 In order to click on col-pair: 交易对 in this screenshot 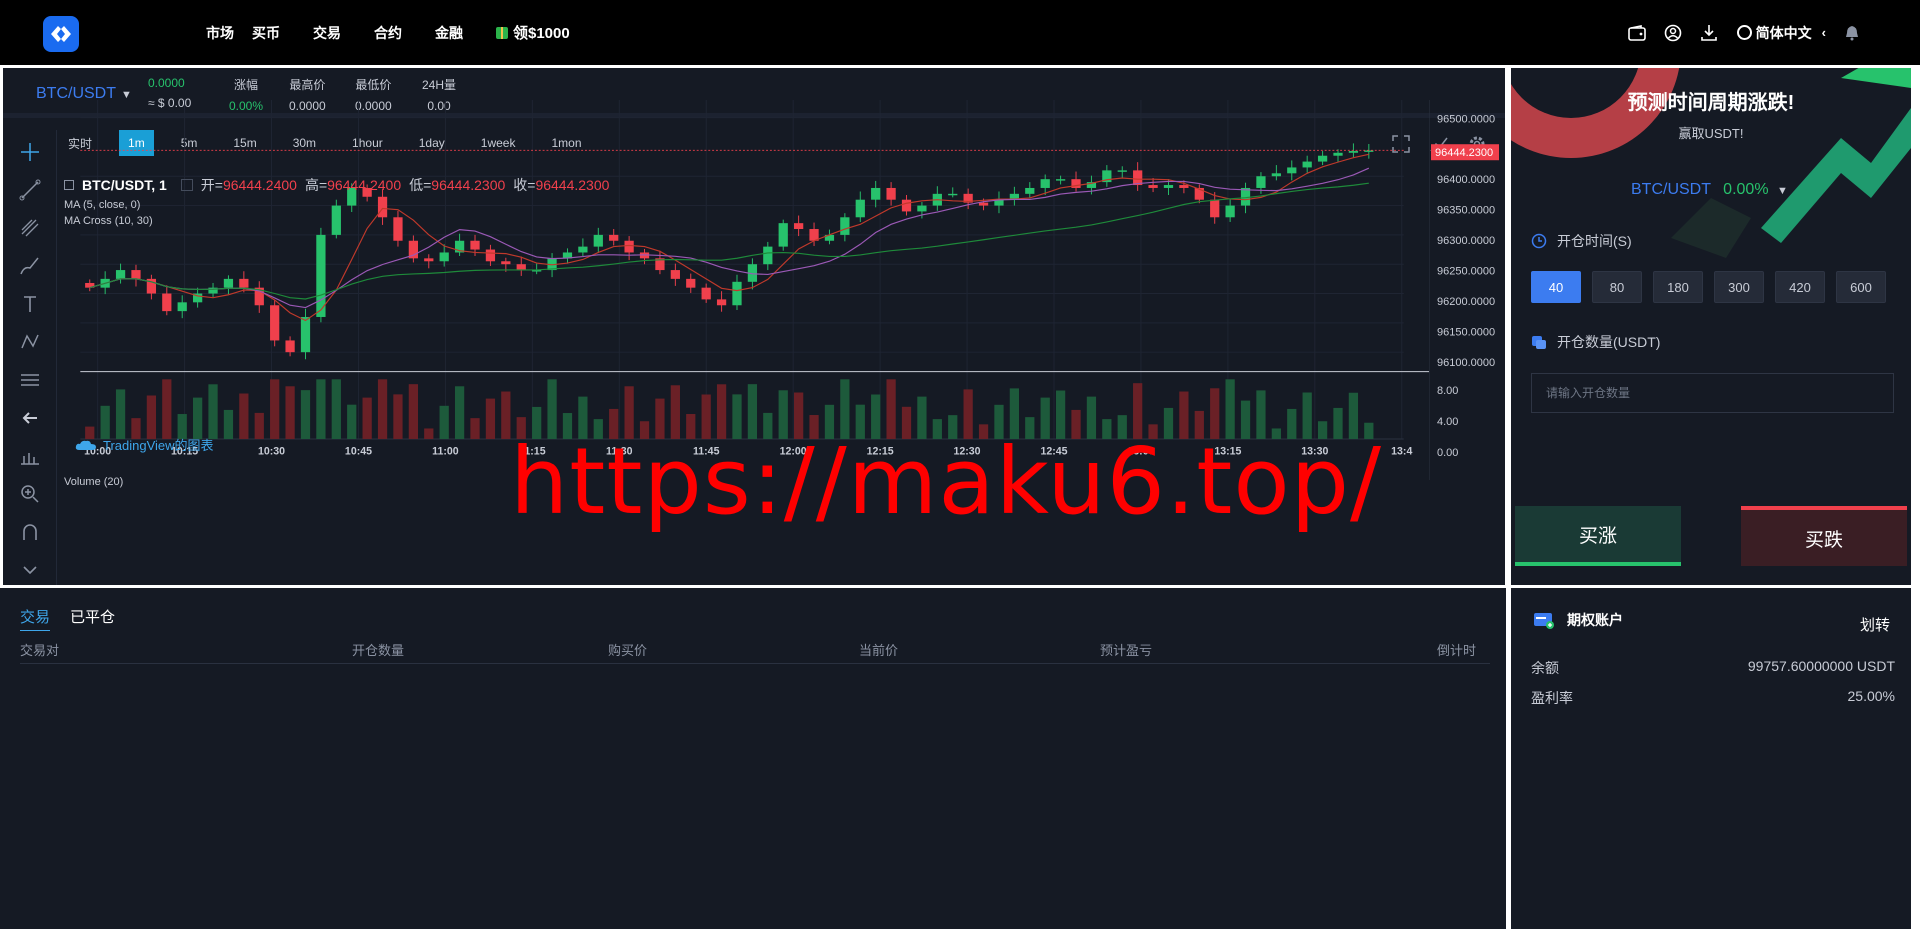, I will do `click(40, 650)`.